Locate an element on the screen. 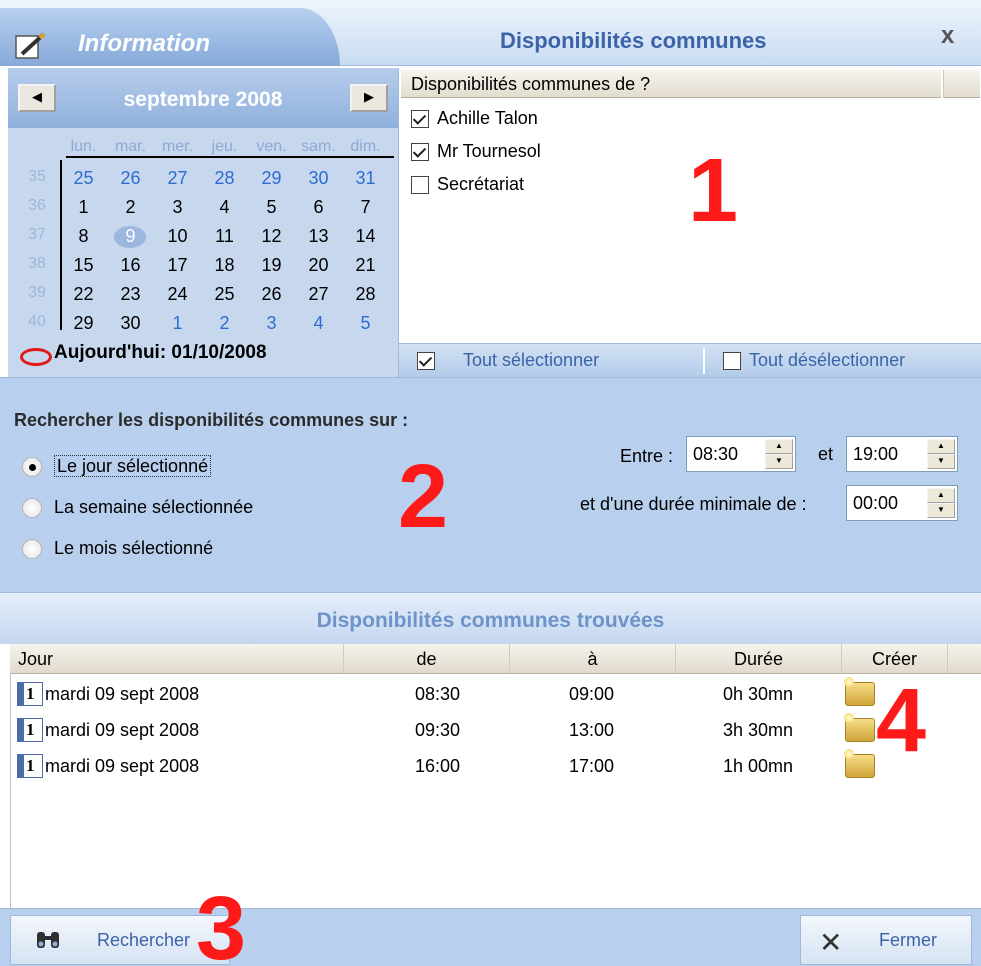 The image size is (981, 966). calendar-day: 17 is located at coordinates (177, 265).